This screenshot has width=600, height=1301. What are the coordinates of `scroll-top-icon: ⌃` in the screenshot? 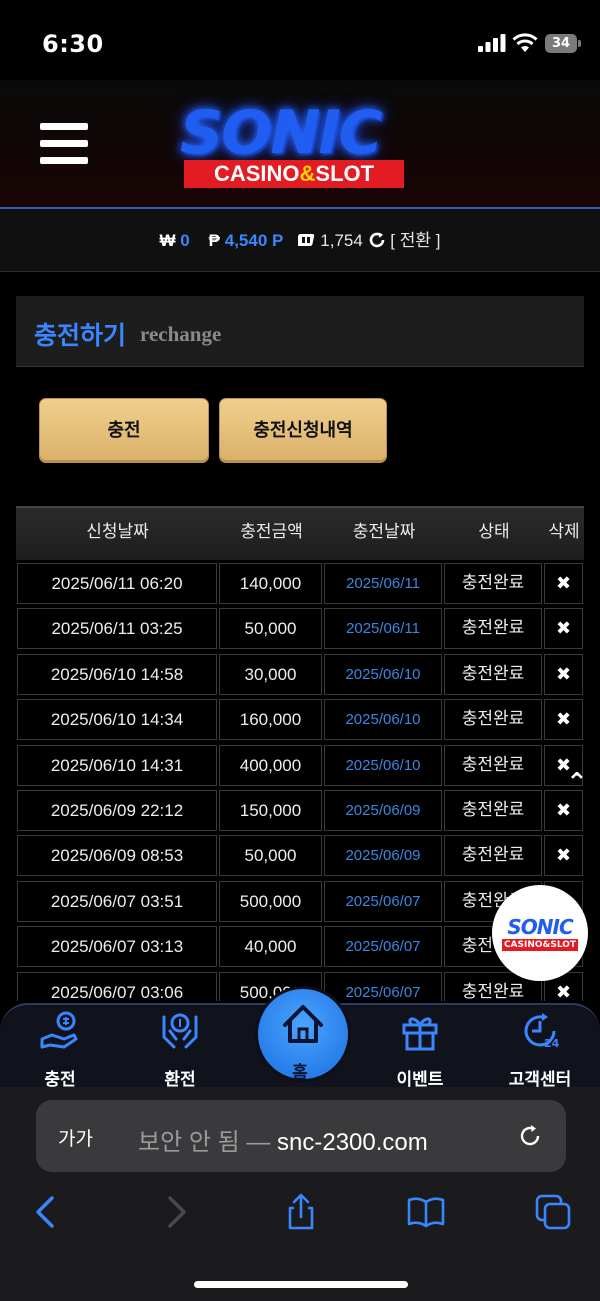 It's located at (579, 783).